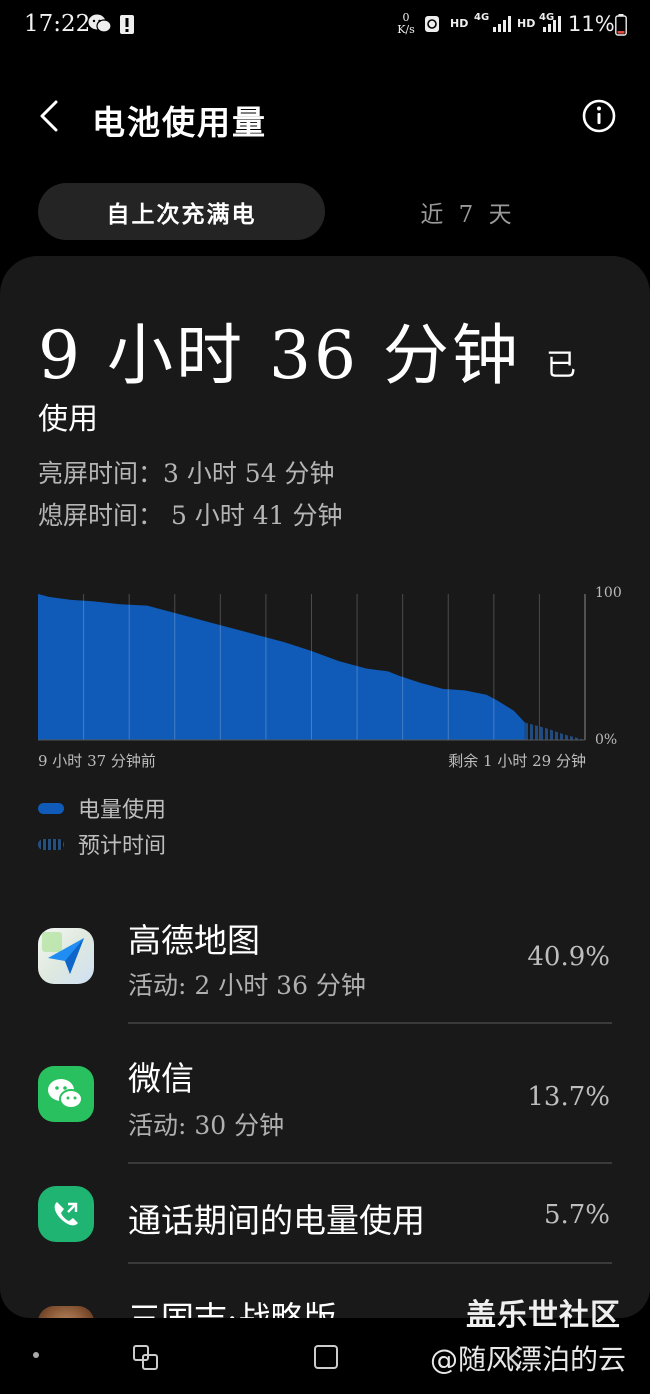 Image resolution: width=650 pixels, height=1394 pixels. Describe the element at coordinates (561, 365) in the screenshot. I see `usage-suffix-part1: 已` at that location.